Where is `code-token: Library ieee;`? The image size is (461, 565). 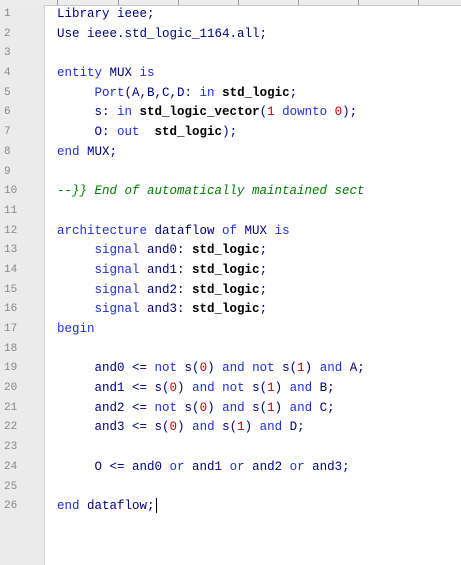
code-token: Library ieee; is located at coordinates (106, 14).